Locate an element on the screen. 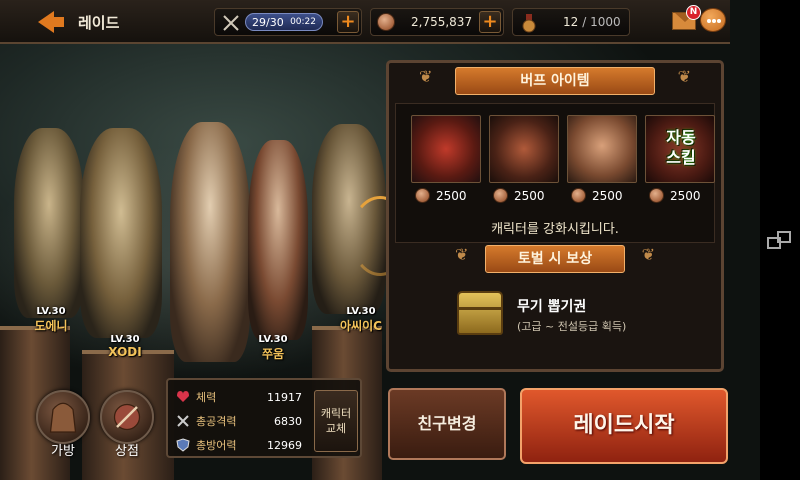  bag-button is located at coordinates (63, 417).